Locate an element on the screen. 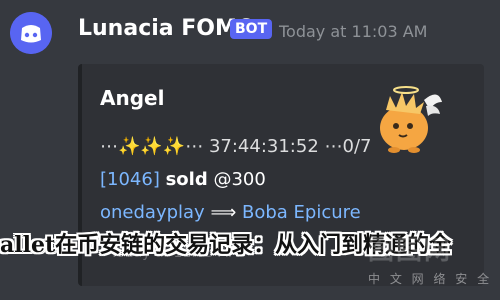 This screenshot has width=500, height=300. item-id: [1046] is located at coordinates (130, 179).